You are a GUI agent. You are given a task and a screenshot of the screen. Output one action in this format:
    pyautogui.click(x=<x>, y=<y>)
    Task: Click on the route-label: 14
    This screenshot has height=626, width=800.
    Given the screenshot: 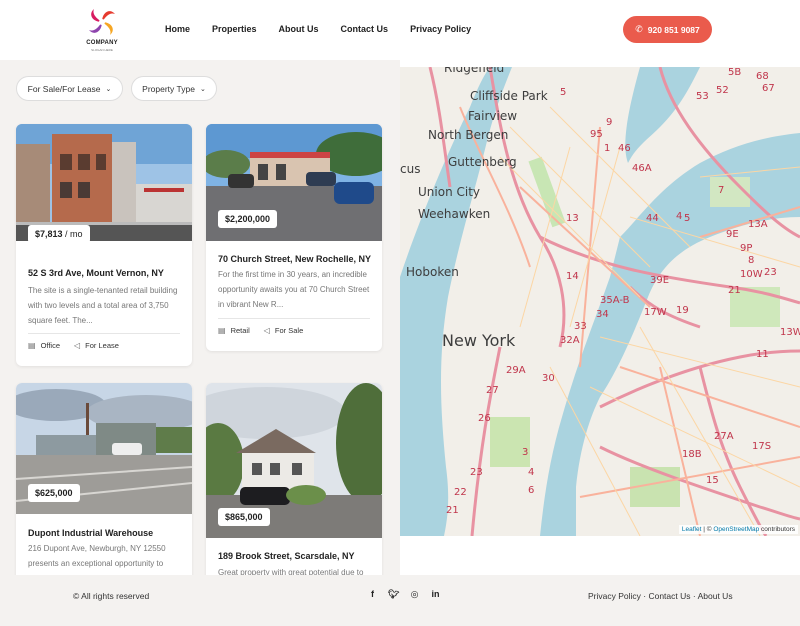 What is the action you would take?
    pyautogui.click(x=572, y=276)
    